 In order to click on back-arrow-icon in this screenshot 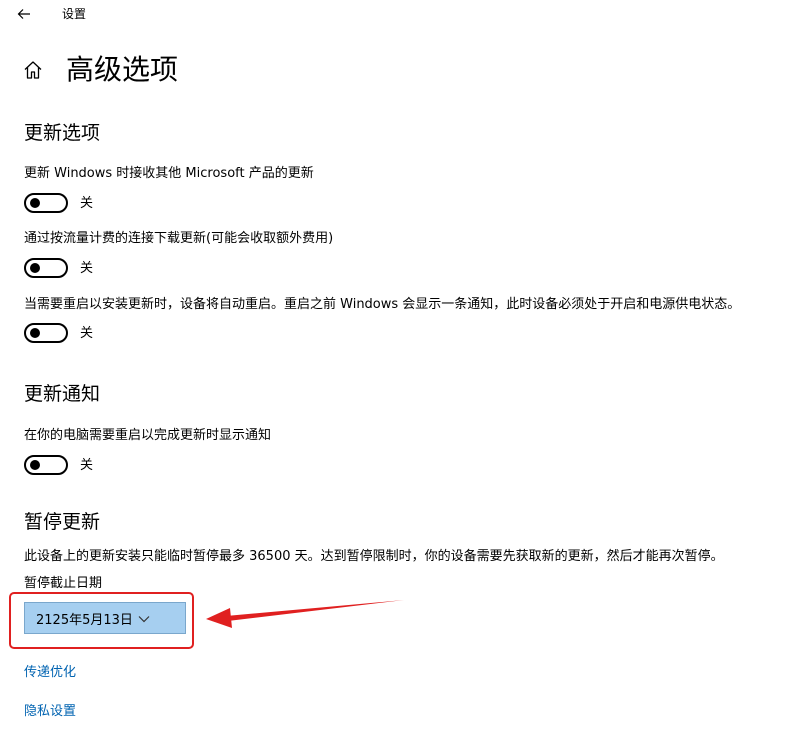, I will do `click(23, 14)`.